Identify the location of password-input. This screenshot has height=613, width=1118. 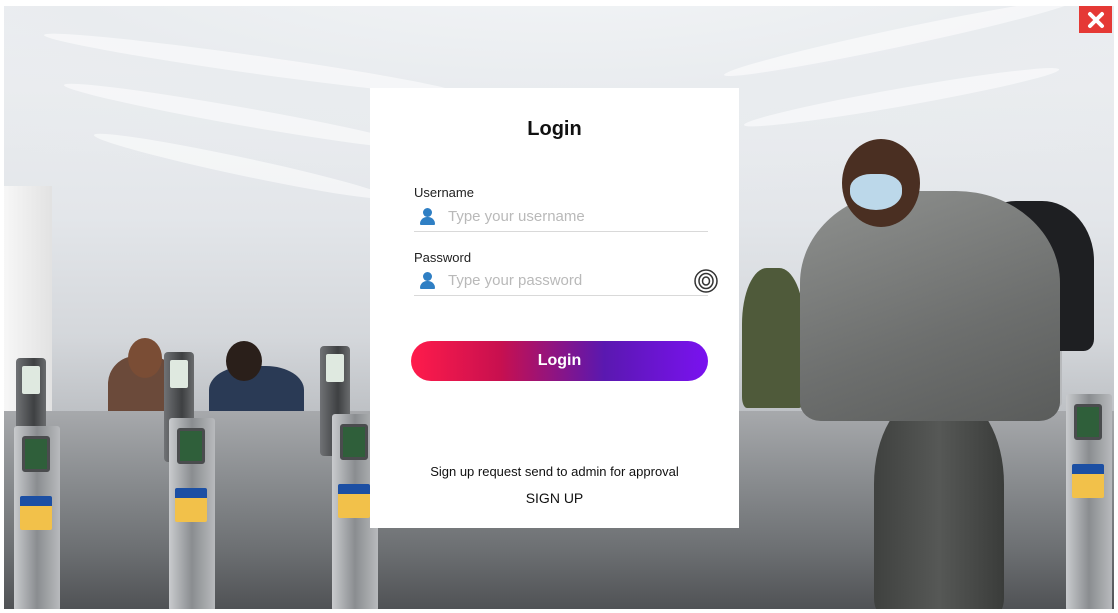
(563, 280).